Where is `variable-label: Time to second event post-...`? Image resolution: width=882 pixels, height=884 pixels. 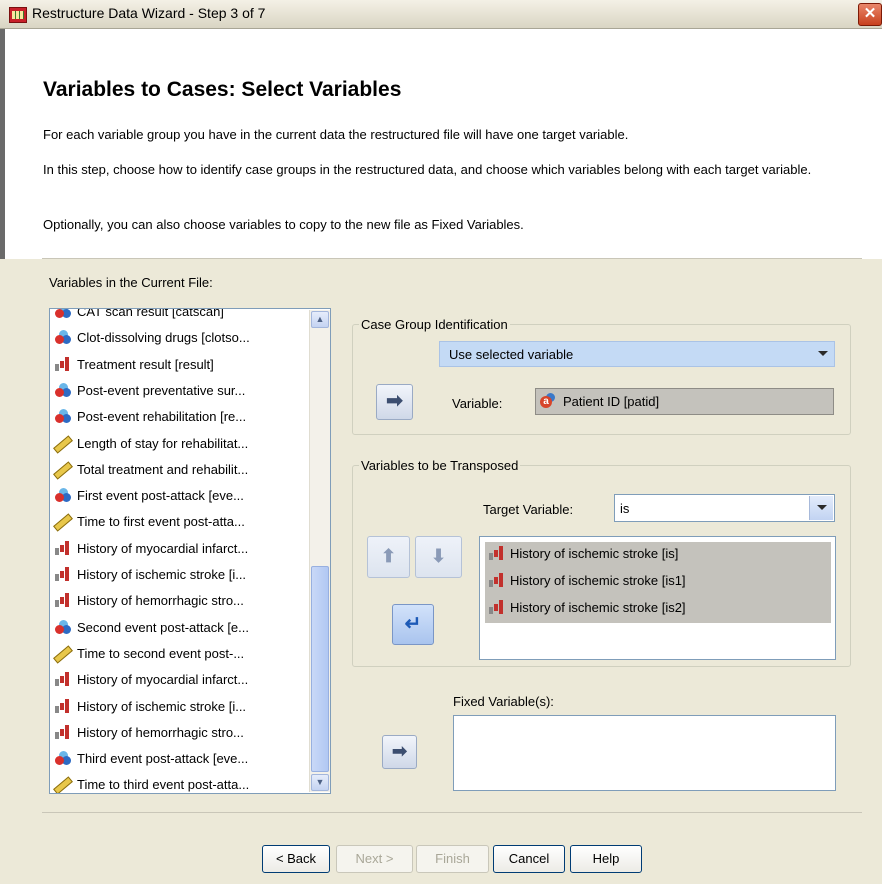 variable-label: Time to second event post-... is located at coordinates (161, 653).